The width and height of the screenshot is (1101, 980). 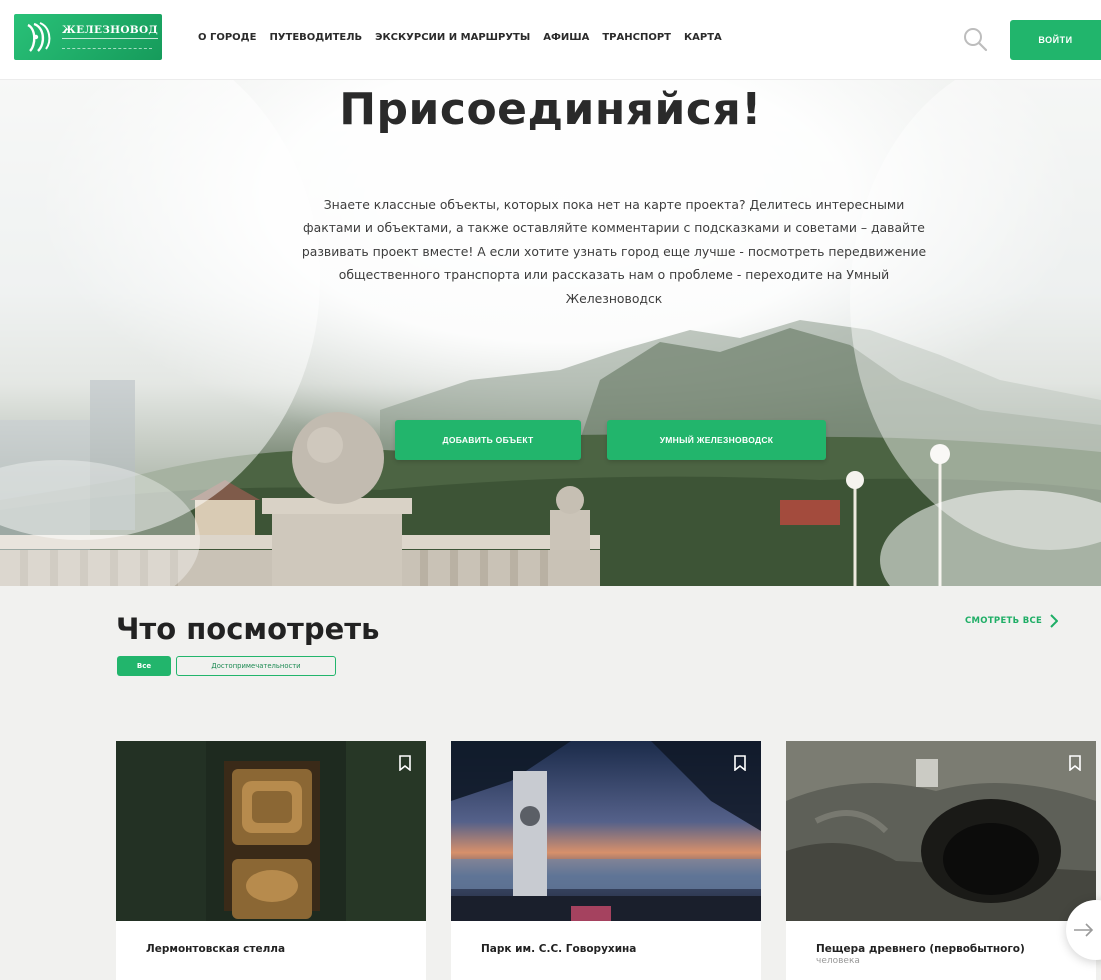 I want to click on see-all-label: СМОТРЕТЬ ВСЕ, so click(x=1004, y=621).